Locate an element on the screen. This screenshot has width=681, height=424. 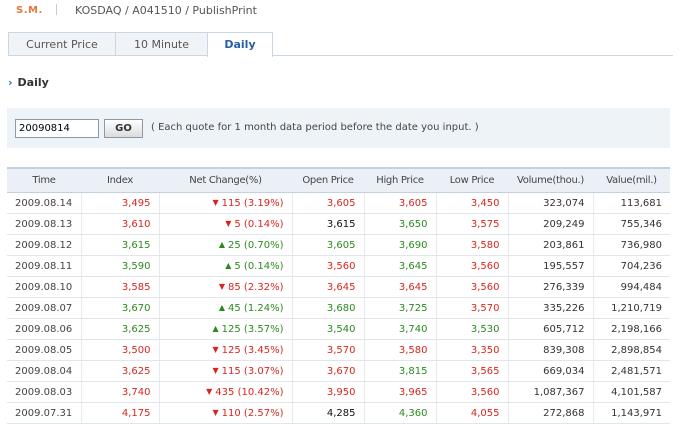
tab-bar: Current Price 10 Minute Daily is located at coordinates (340, 44).